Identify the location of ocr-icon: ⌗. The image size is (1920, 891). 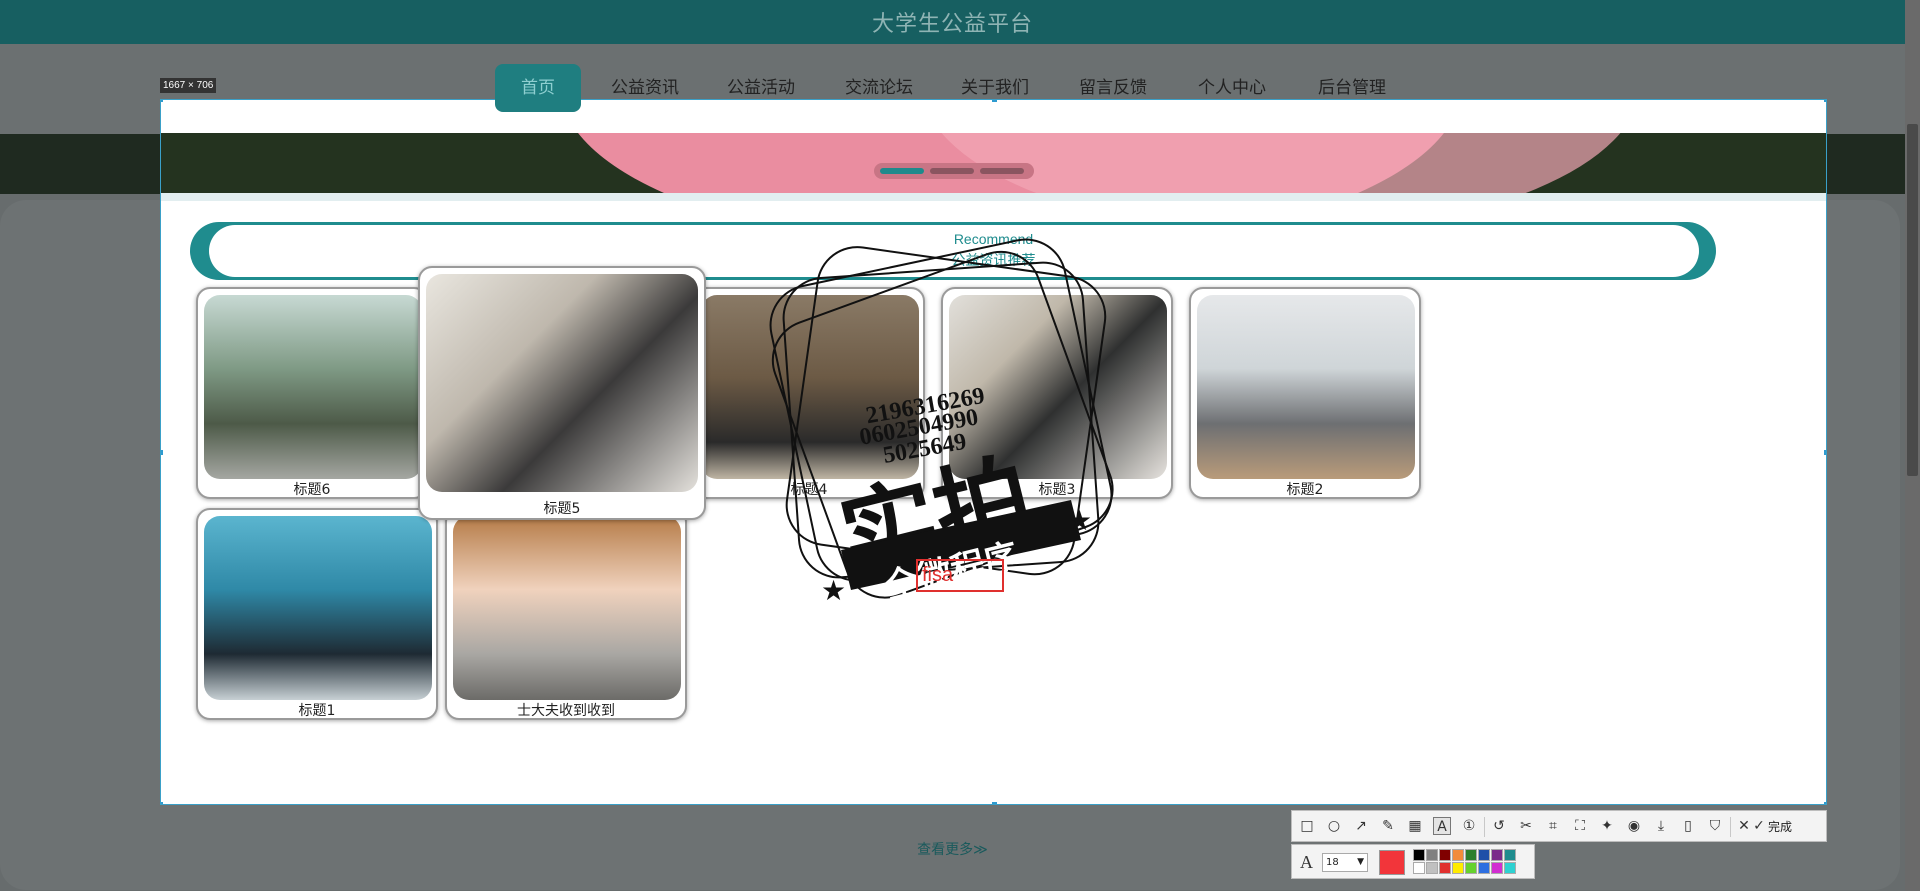
(1553, 826).